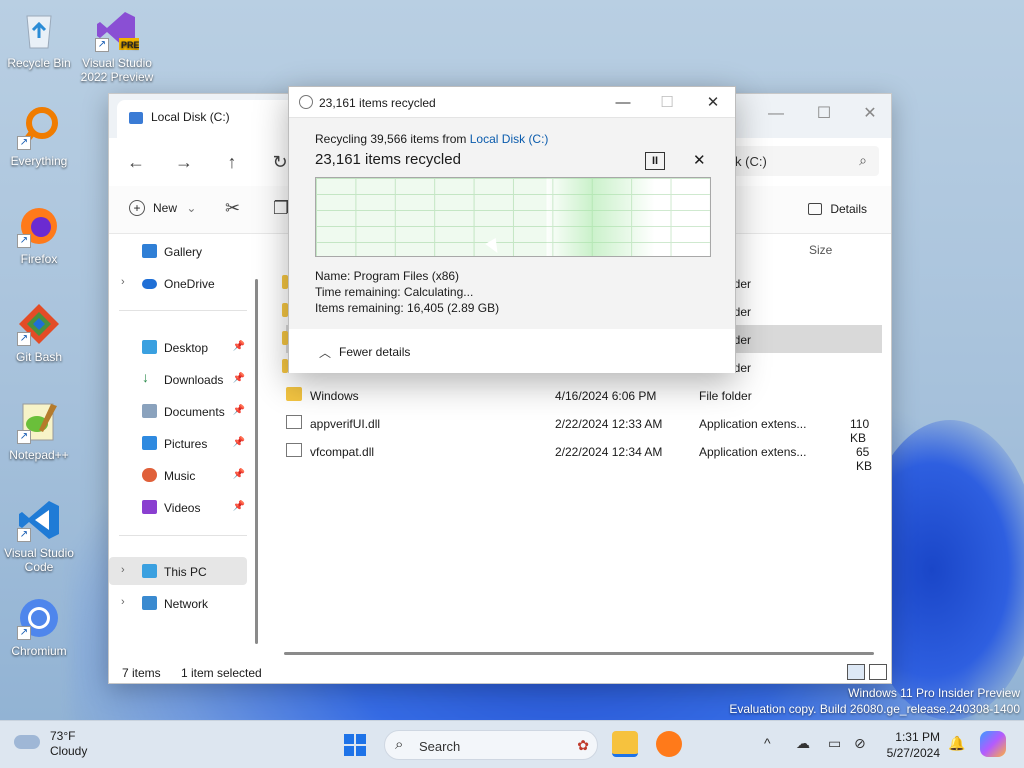 This screenshot has height=768, width=1024. Describe the element at coordinates (39, 235) in the screenshot. I see `desktop-icon-firefox: ↗ Firefox` at that location.